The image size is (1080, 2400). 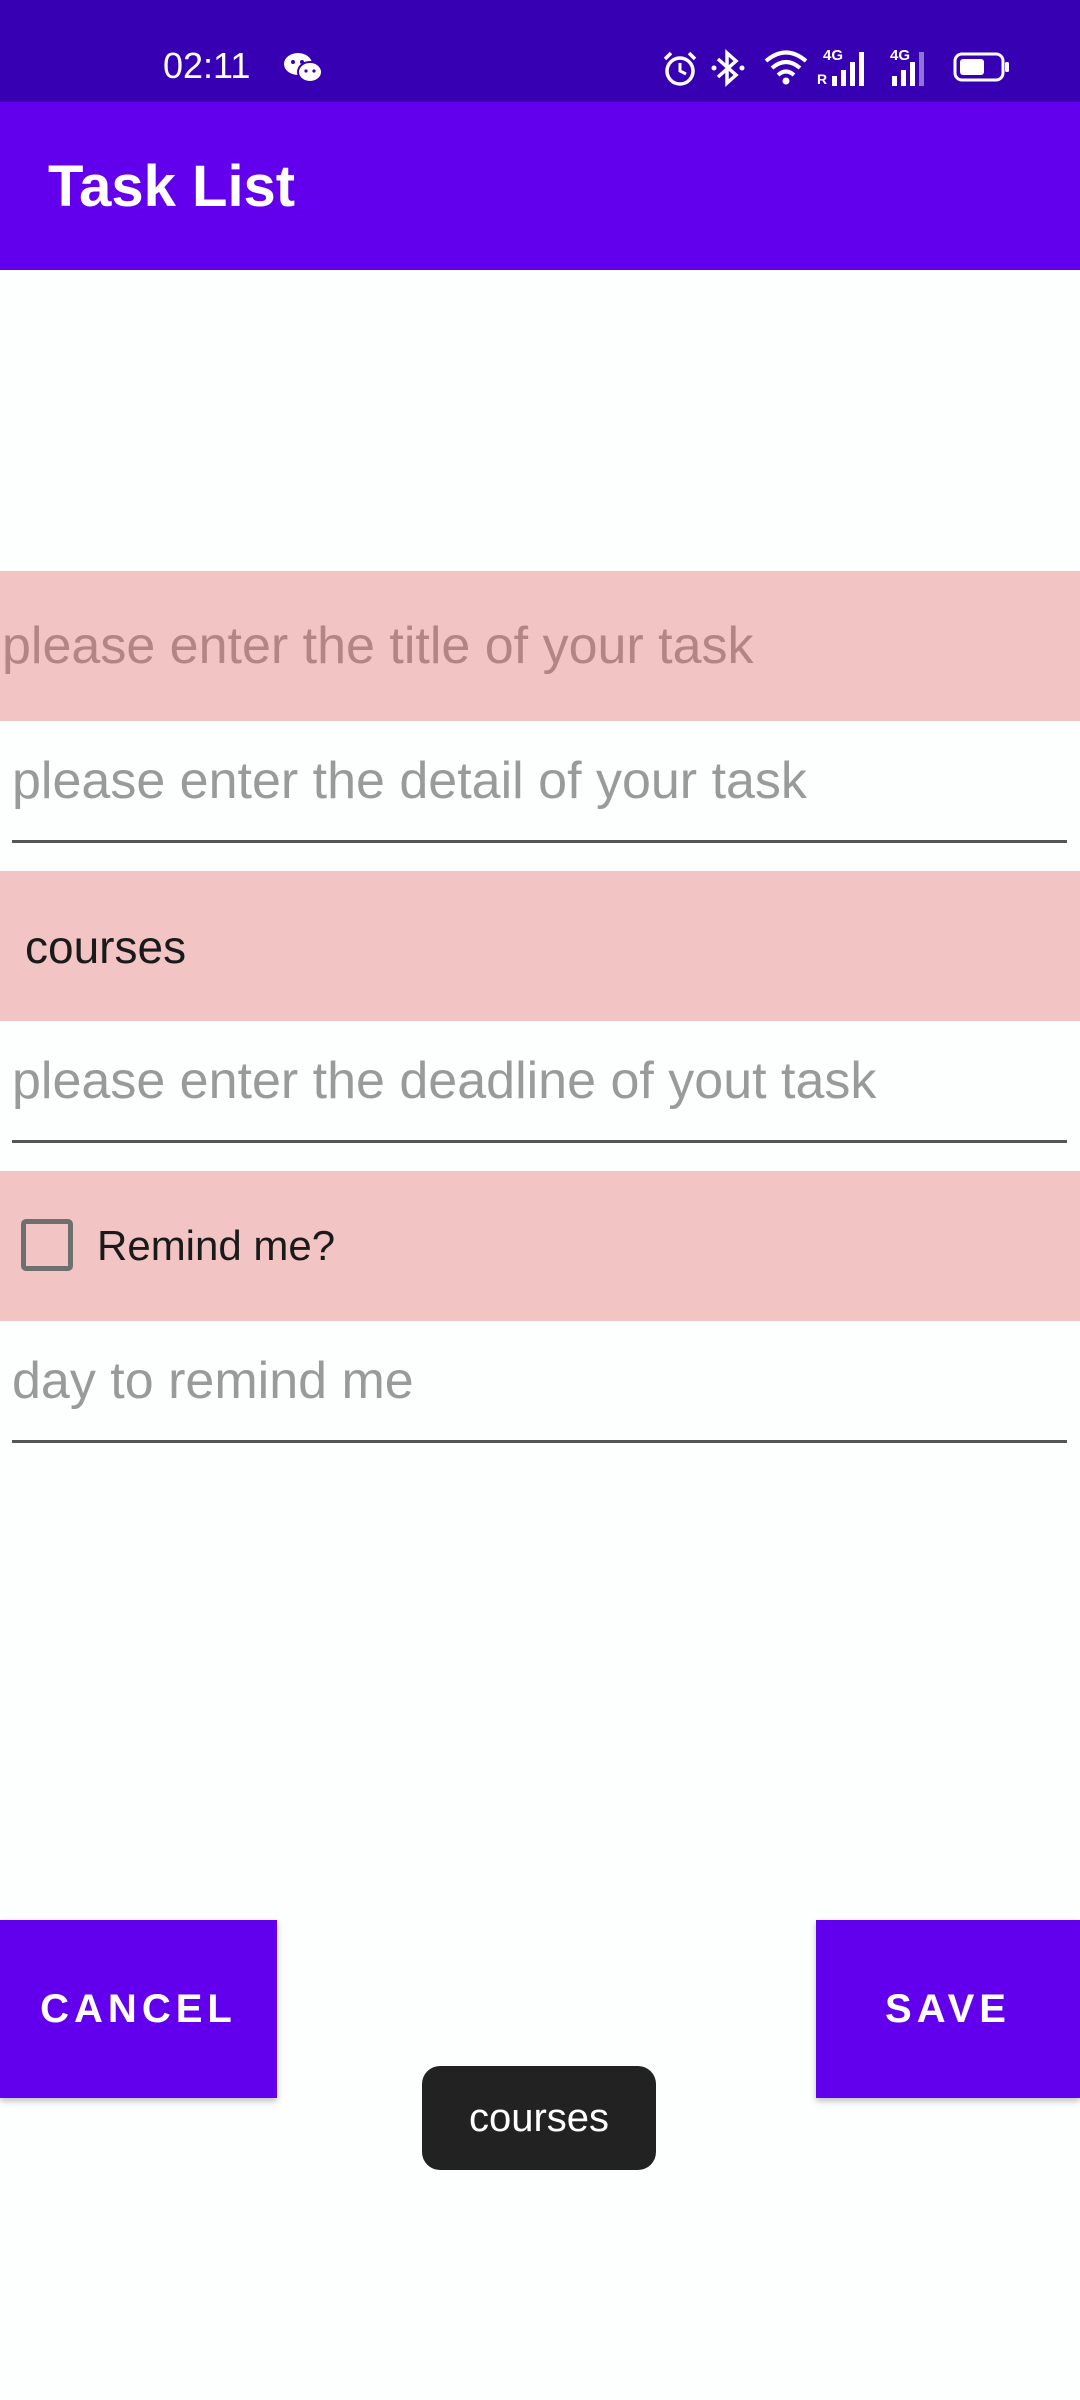 I want to click on battery-icon, so click(x=981, y=67).